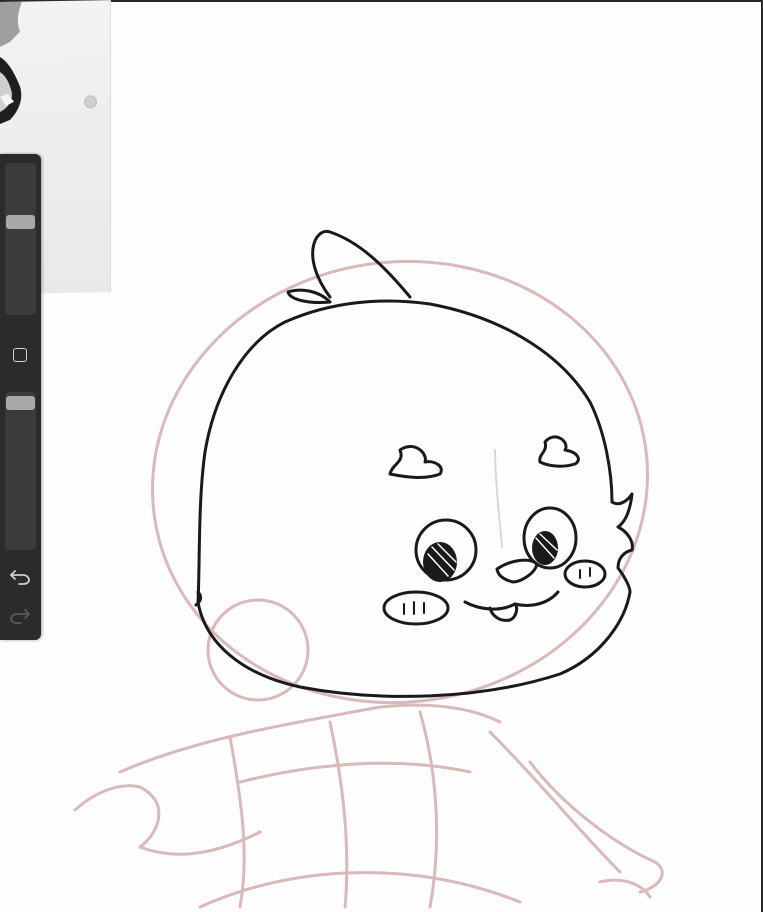 The height and width of the screenshot is (912, 763). Describe the element at coordinates (20, 615) in the screenshot. I see `redo-arrow-icon` at that location.